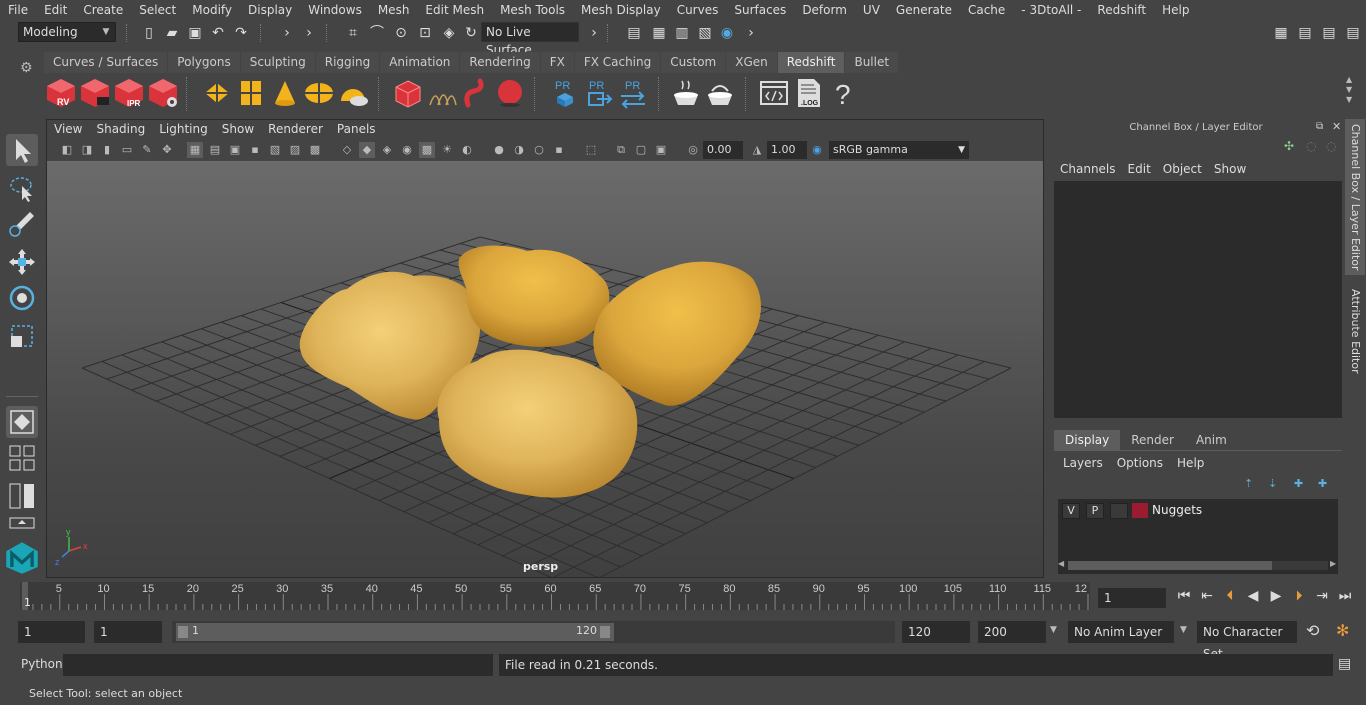  I want to click on redshift-light-icon, so click(251, 93).